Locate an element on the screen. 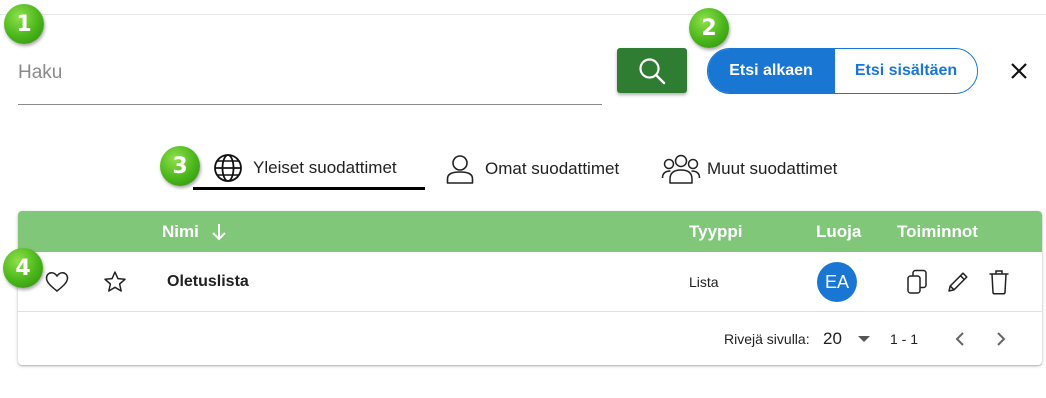 The width and height of the screenshot is (1046, 398). tab-label: Muut suodattimet is located at coordinates (772, 168).